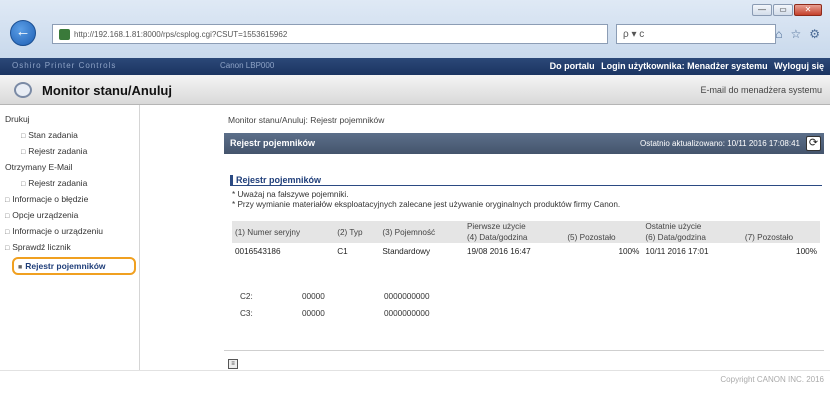 The width and height of the screenshot is (830, 401). What do you see at coordinates (780, 237) in the screenshot?
I see `col-last-remaining: (7) Pozostało` at bounding box center [780, 237].